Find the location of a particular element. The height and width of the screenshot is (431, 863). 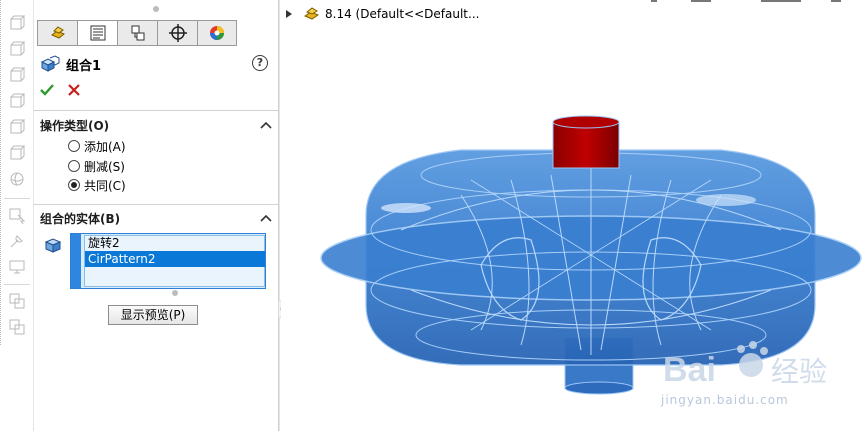

top-cylinder is located at coordinates (586, 142).